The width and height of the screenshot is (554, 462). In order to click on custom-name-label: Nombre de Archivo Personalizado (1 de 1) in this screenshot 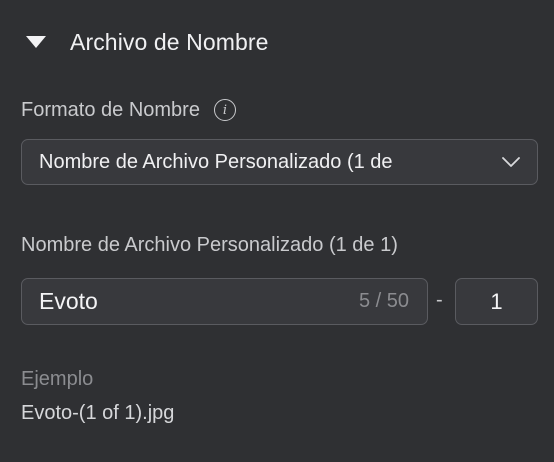, I will do `click(209, 245)`.